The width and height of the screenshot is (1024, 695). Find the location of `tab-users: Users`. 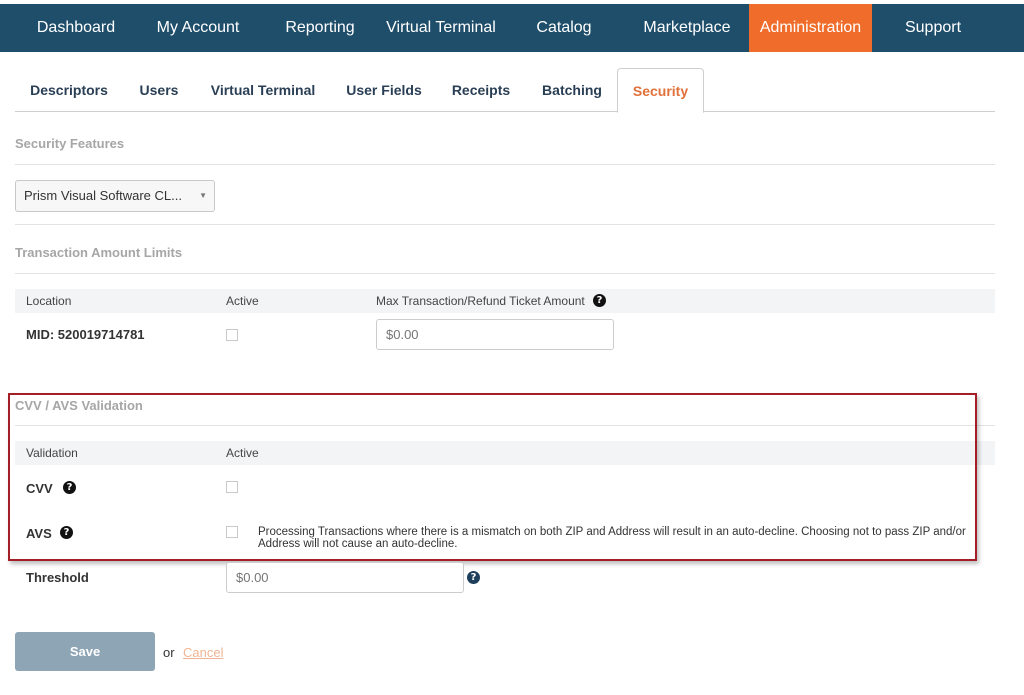

tab-users: Users is located at coordinates (159, 90).